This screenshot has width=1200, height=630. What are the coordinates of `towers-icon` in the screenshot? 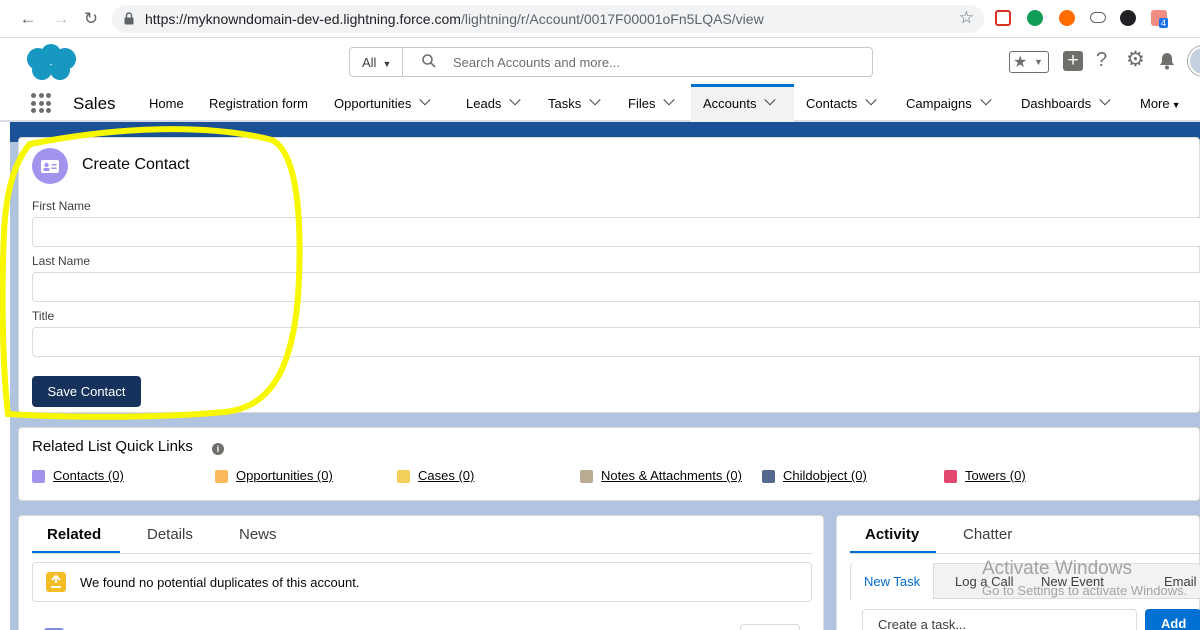 It's located at (950, 476).